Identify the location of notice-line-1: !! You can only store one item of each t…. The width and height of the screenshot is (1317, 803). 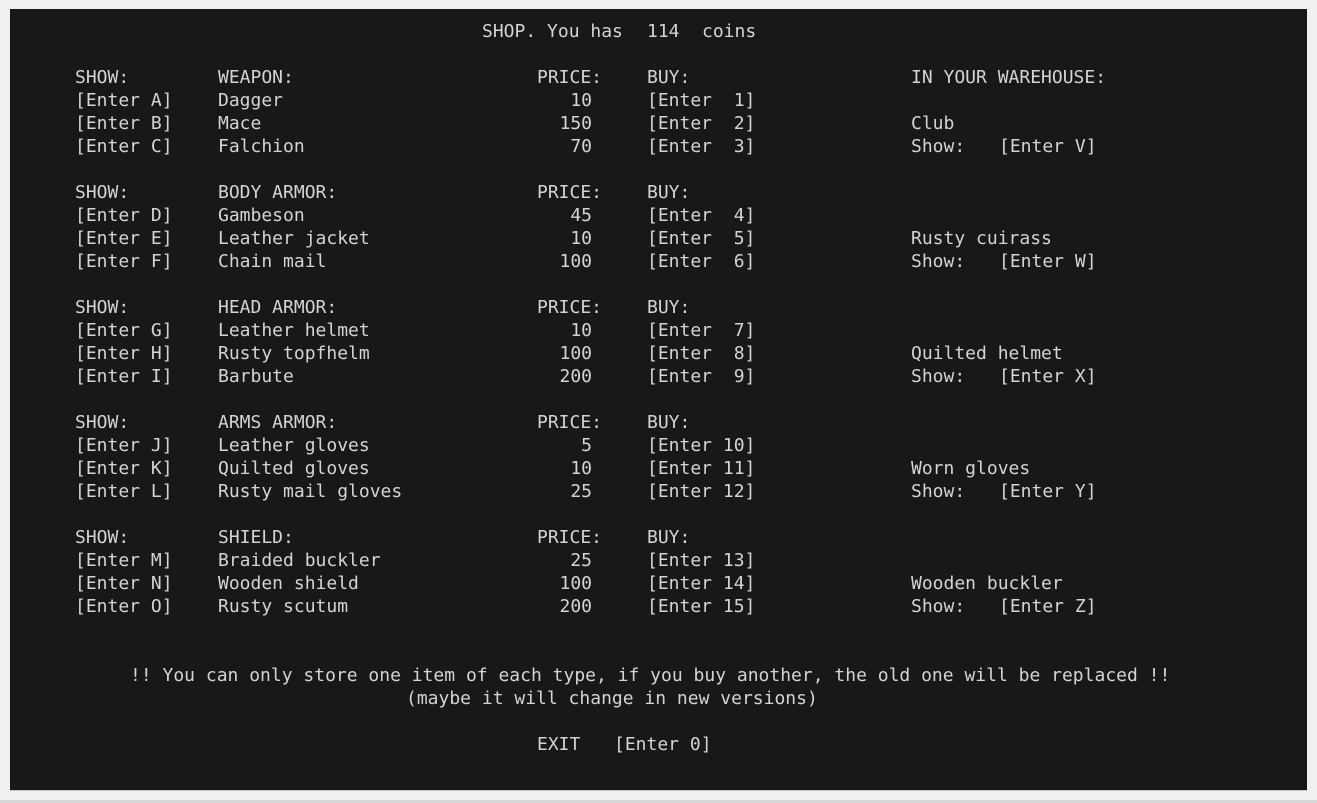
(650, 675).